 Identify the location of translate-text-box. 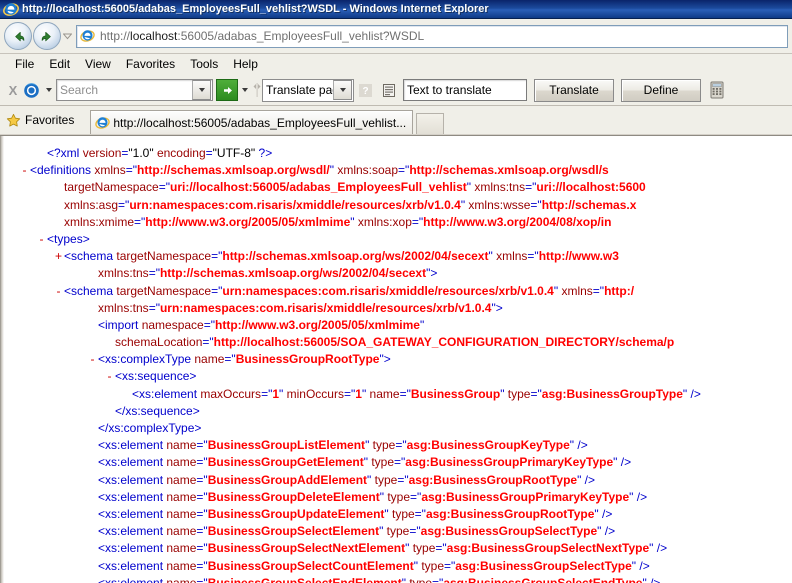
(465, 90).